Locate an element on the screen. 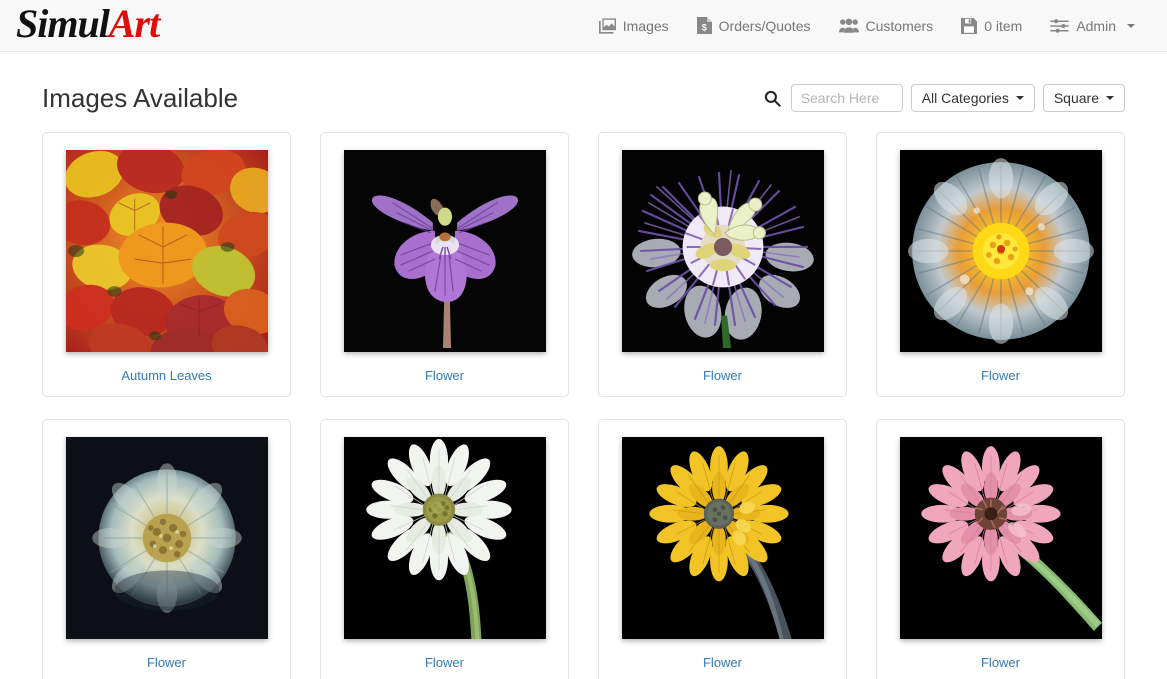 This screenshot has height=679, width=1167. nav-item-images: Images is located at coordinates (634, 26).